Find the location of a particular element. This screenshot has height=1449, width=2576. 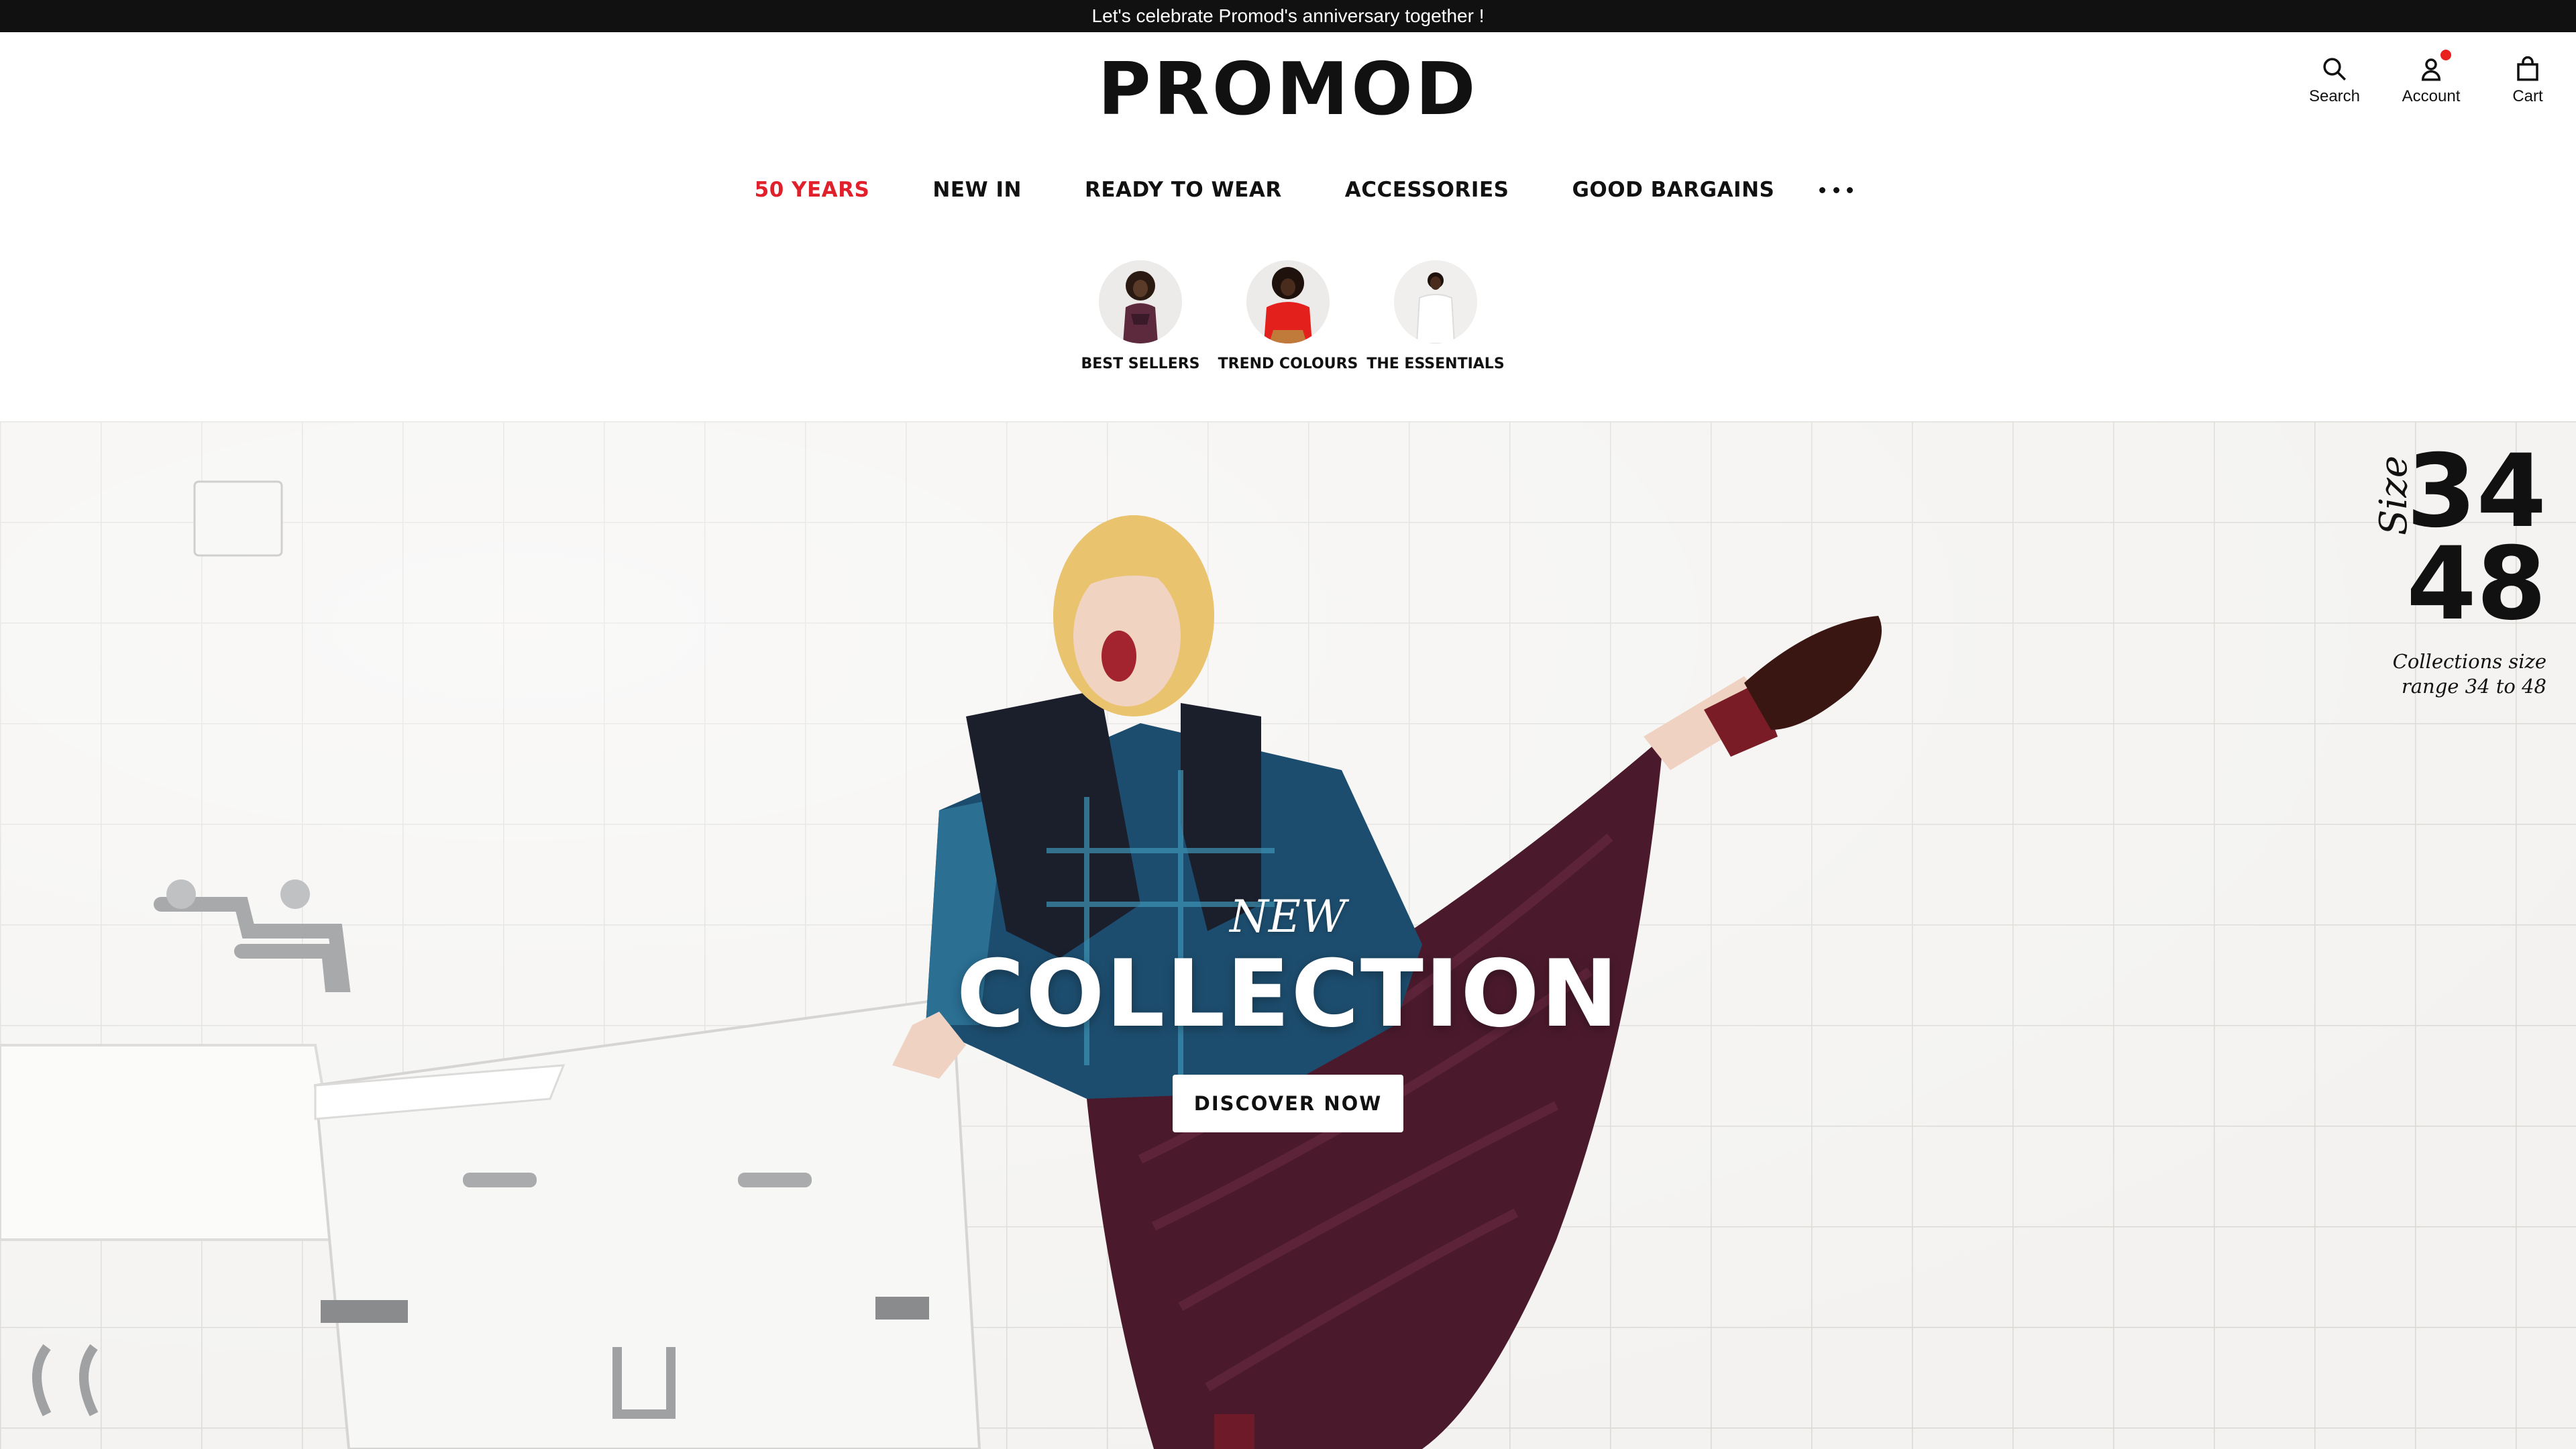

category-best-sellers-image is located at coordinates (1140, 301).